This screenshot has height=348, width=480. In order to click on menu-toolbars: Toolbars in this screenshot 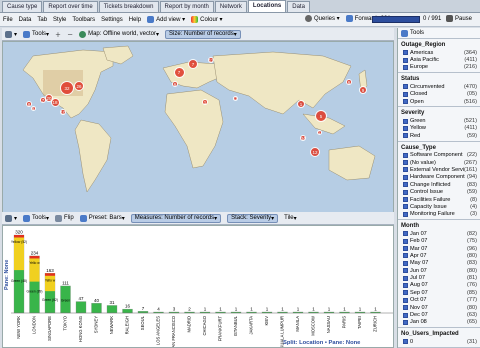, I will do `click(83, 20)`.